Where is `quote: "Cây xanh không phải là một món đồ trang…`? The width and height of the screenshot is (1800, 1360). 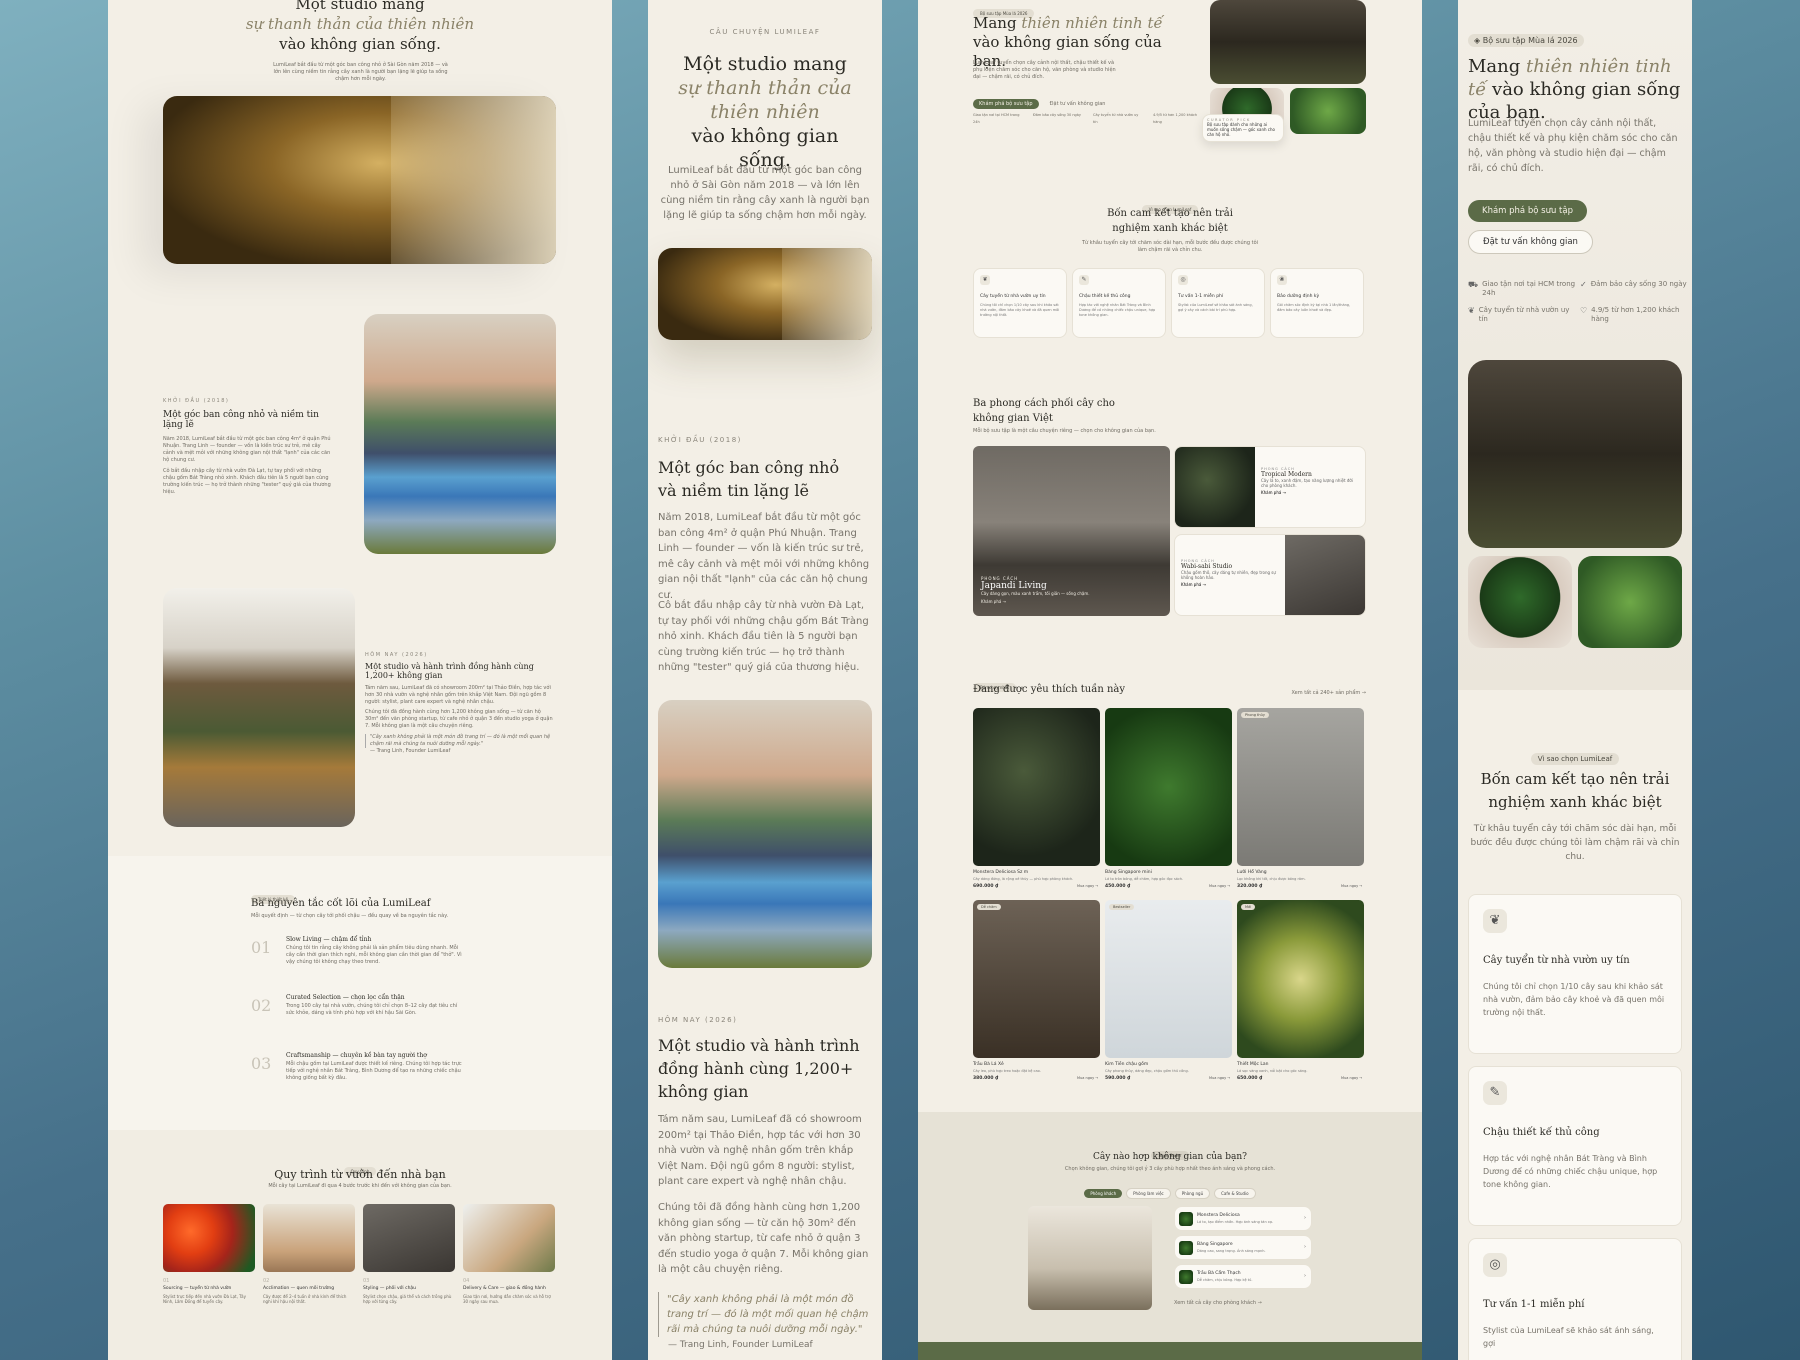
quote: "Cây xanh không phải là một món đồ trang… is located at coordinates (765, 1314).